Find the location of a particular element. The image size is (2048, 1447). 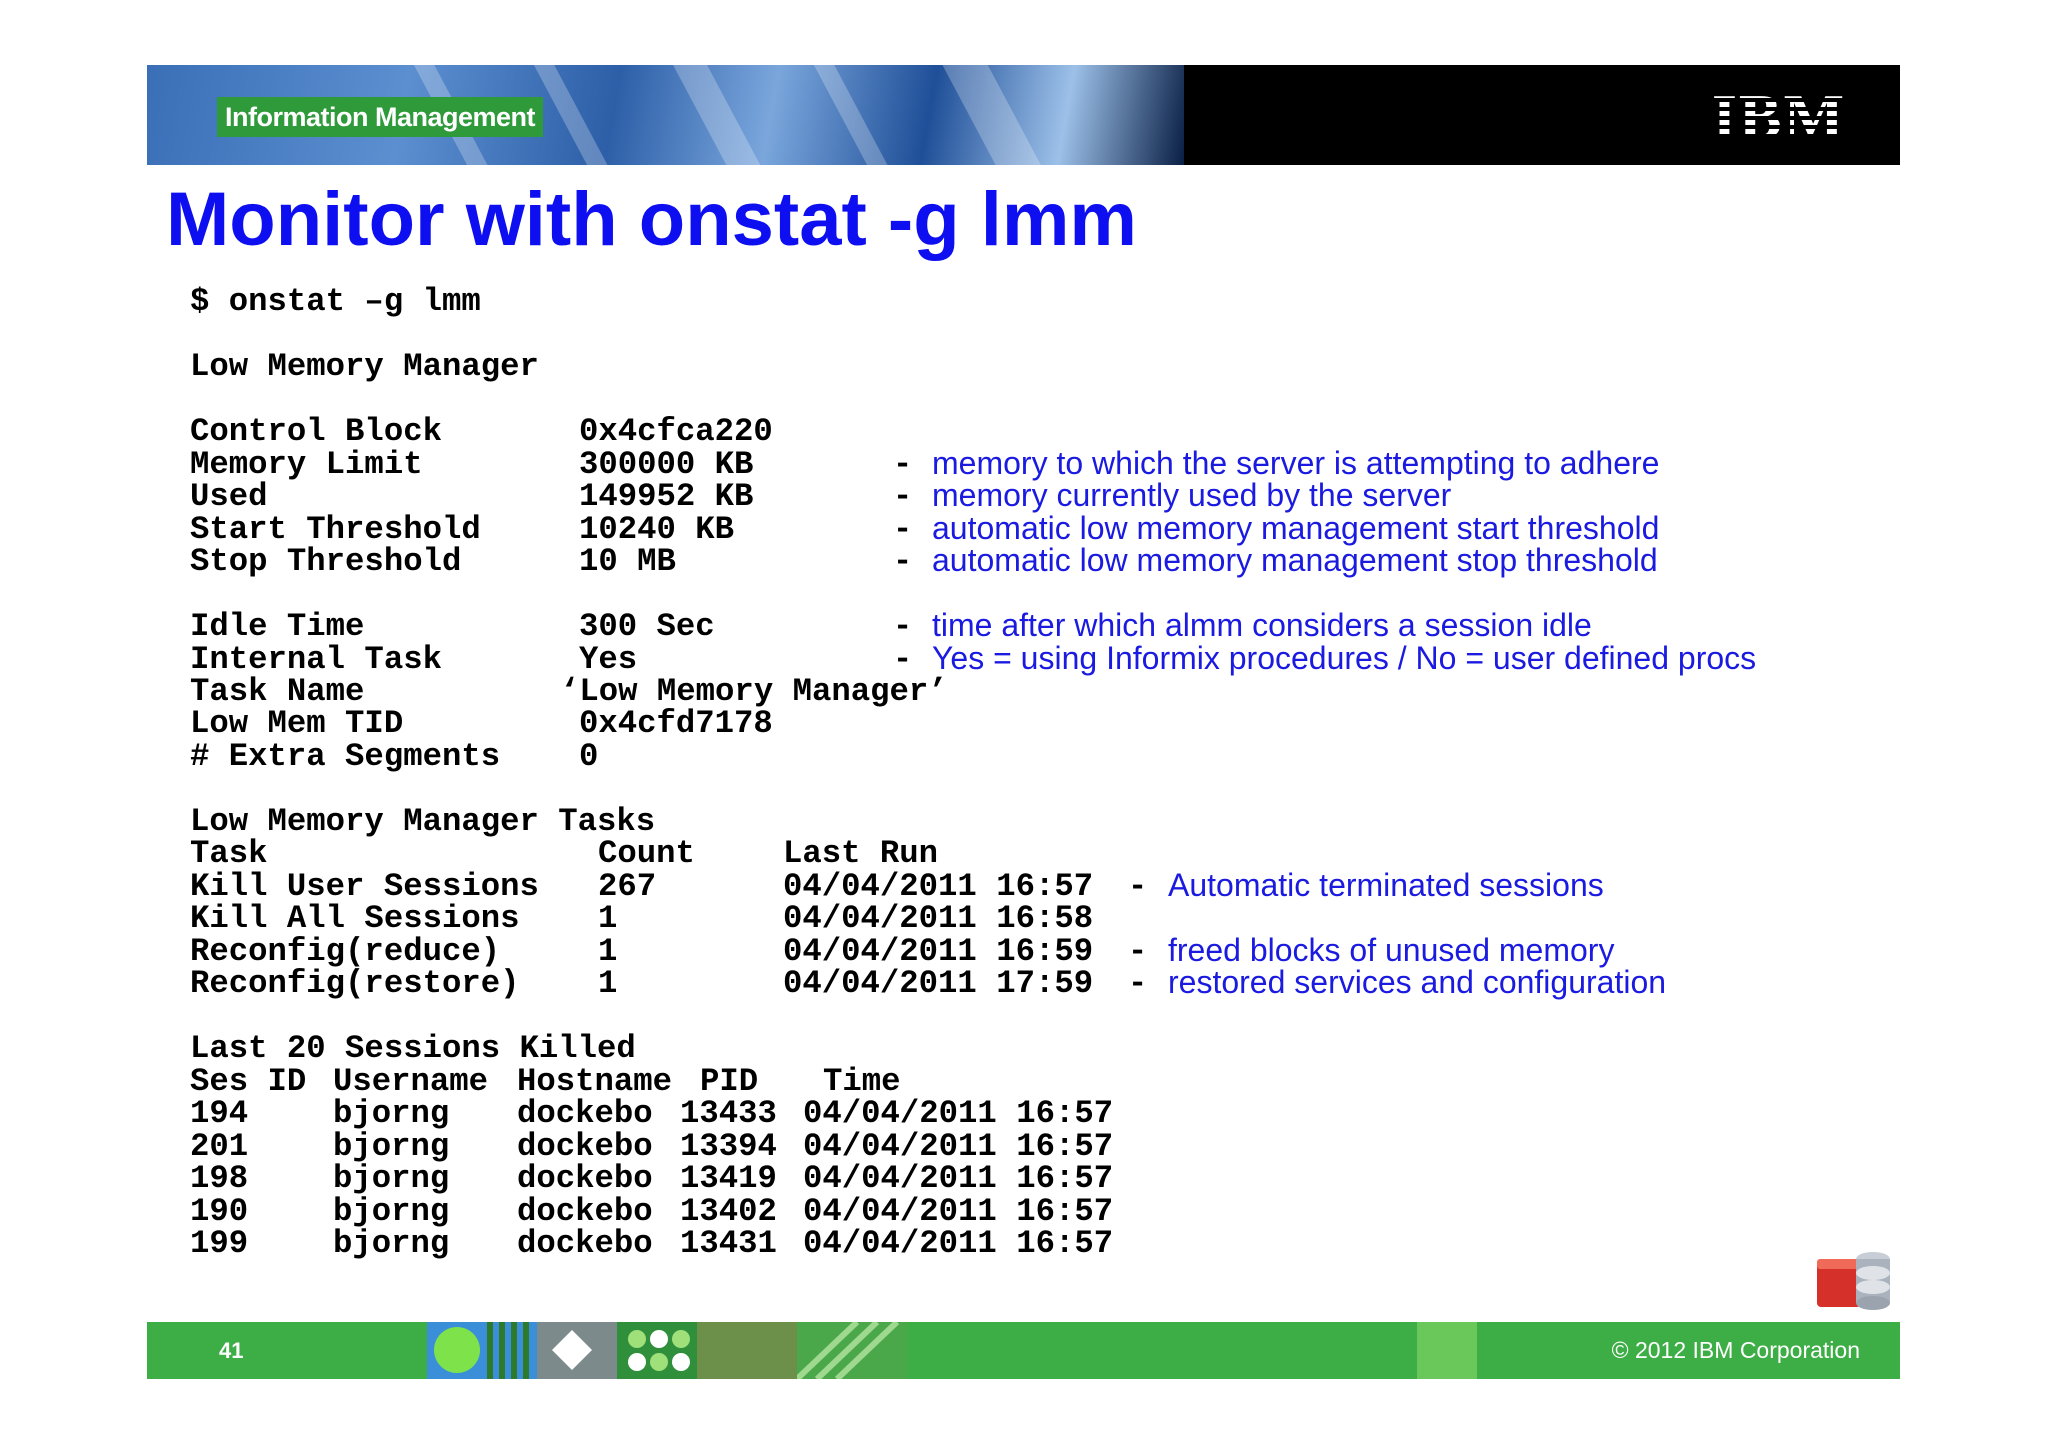

tasks-header-last-run: Last Run is located at coordinates (861, 853).